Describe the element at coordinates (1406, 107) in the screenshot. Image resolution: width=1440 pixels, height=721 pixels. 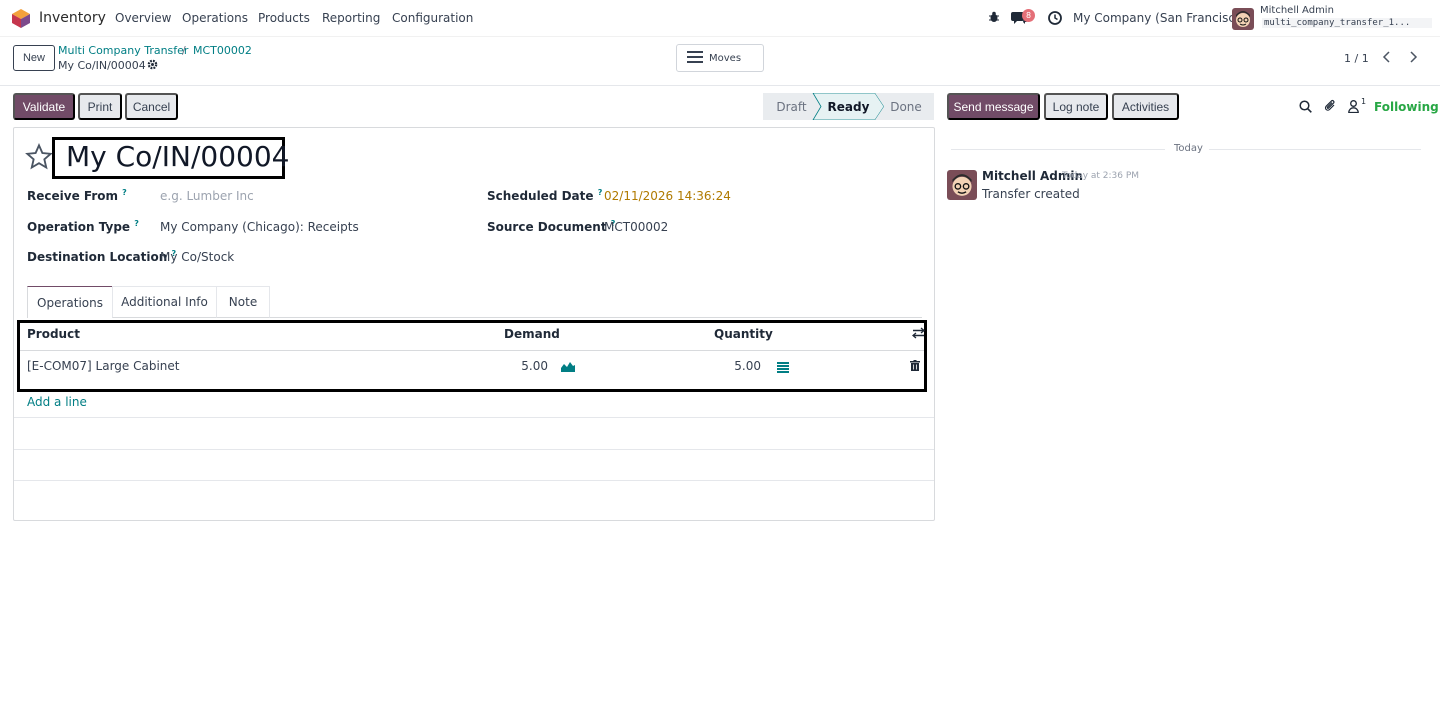
I see `following-button: Following` at that location.